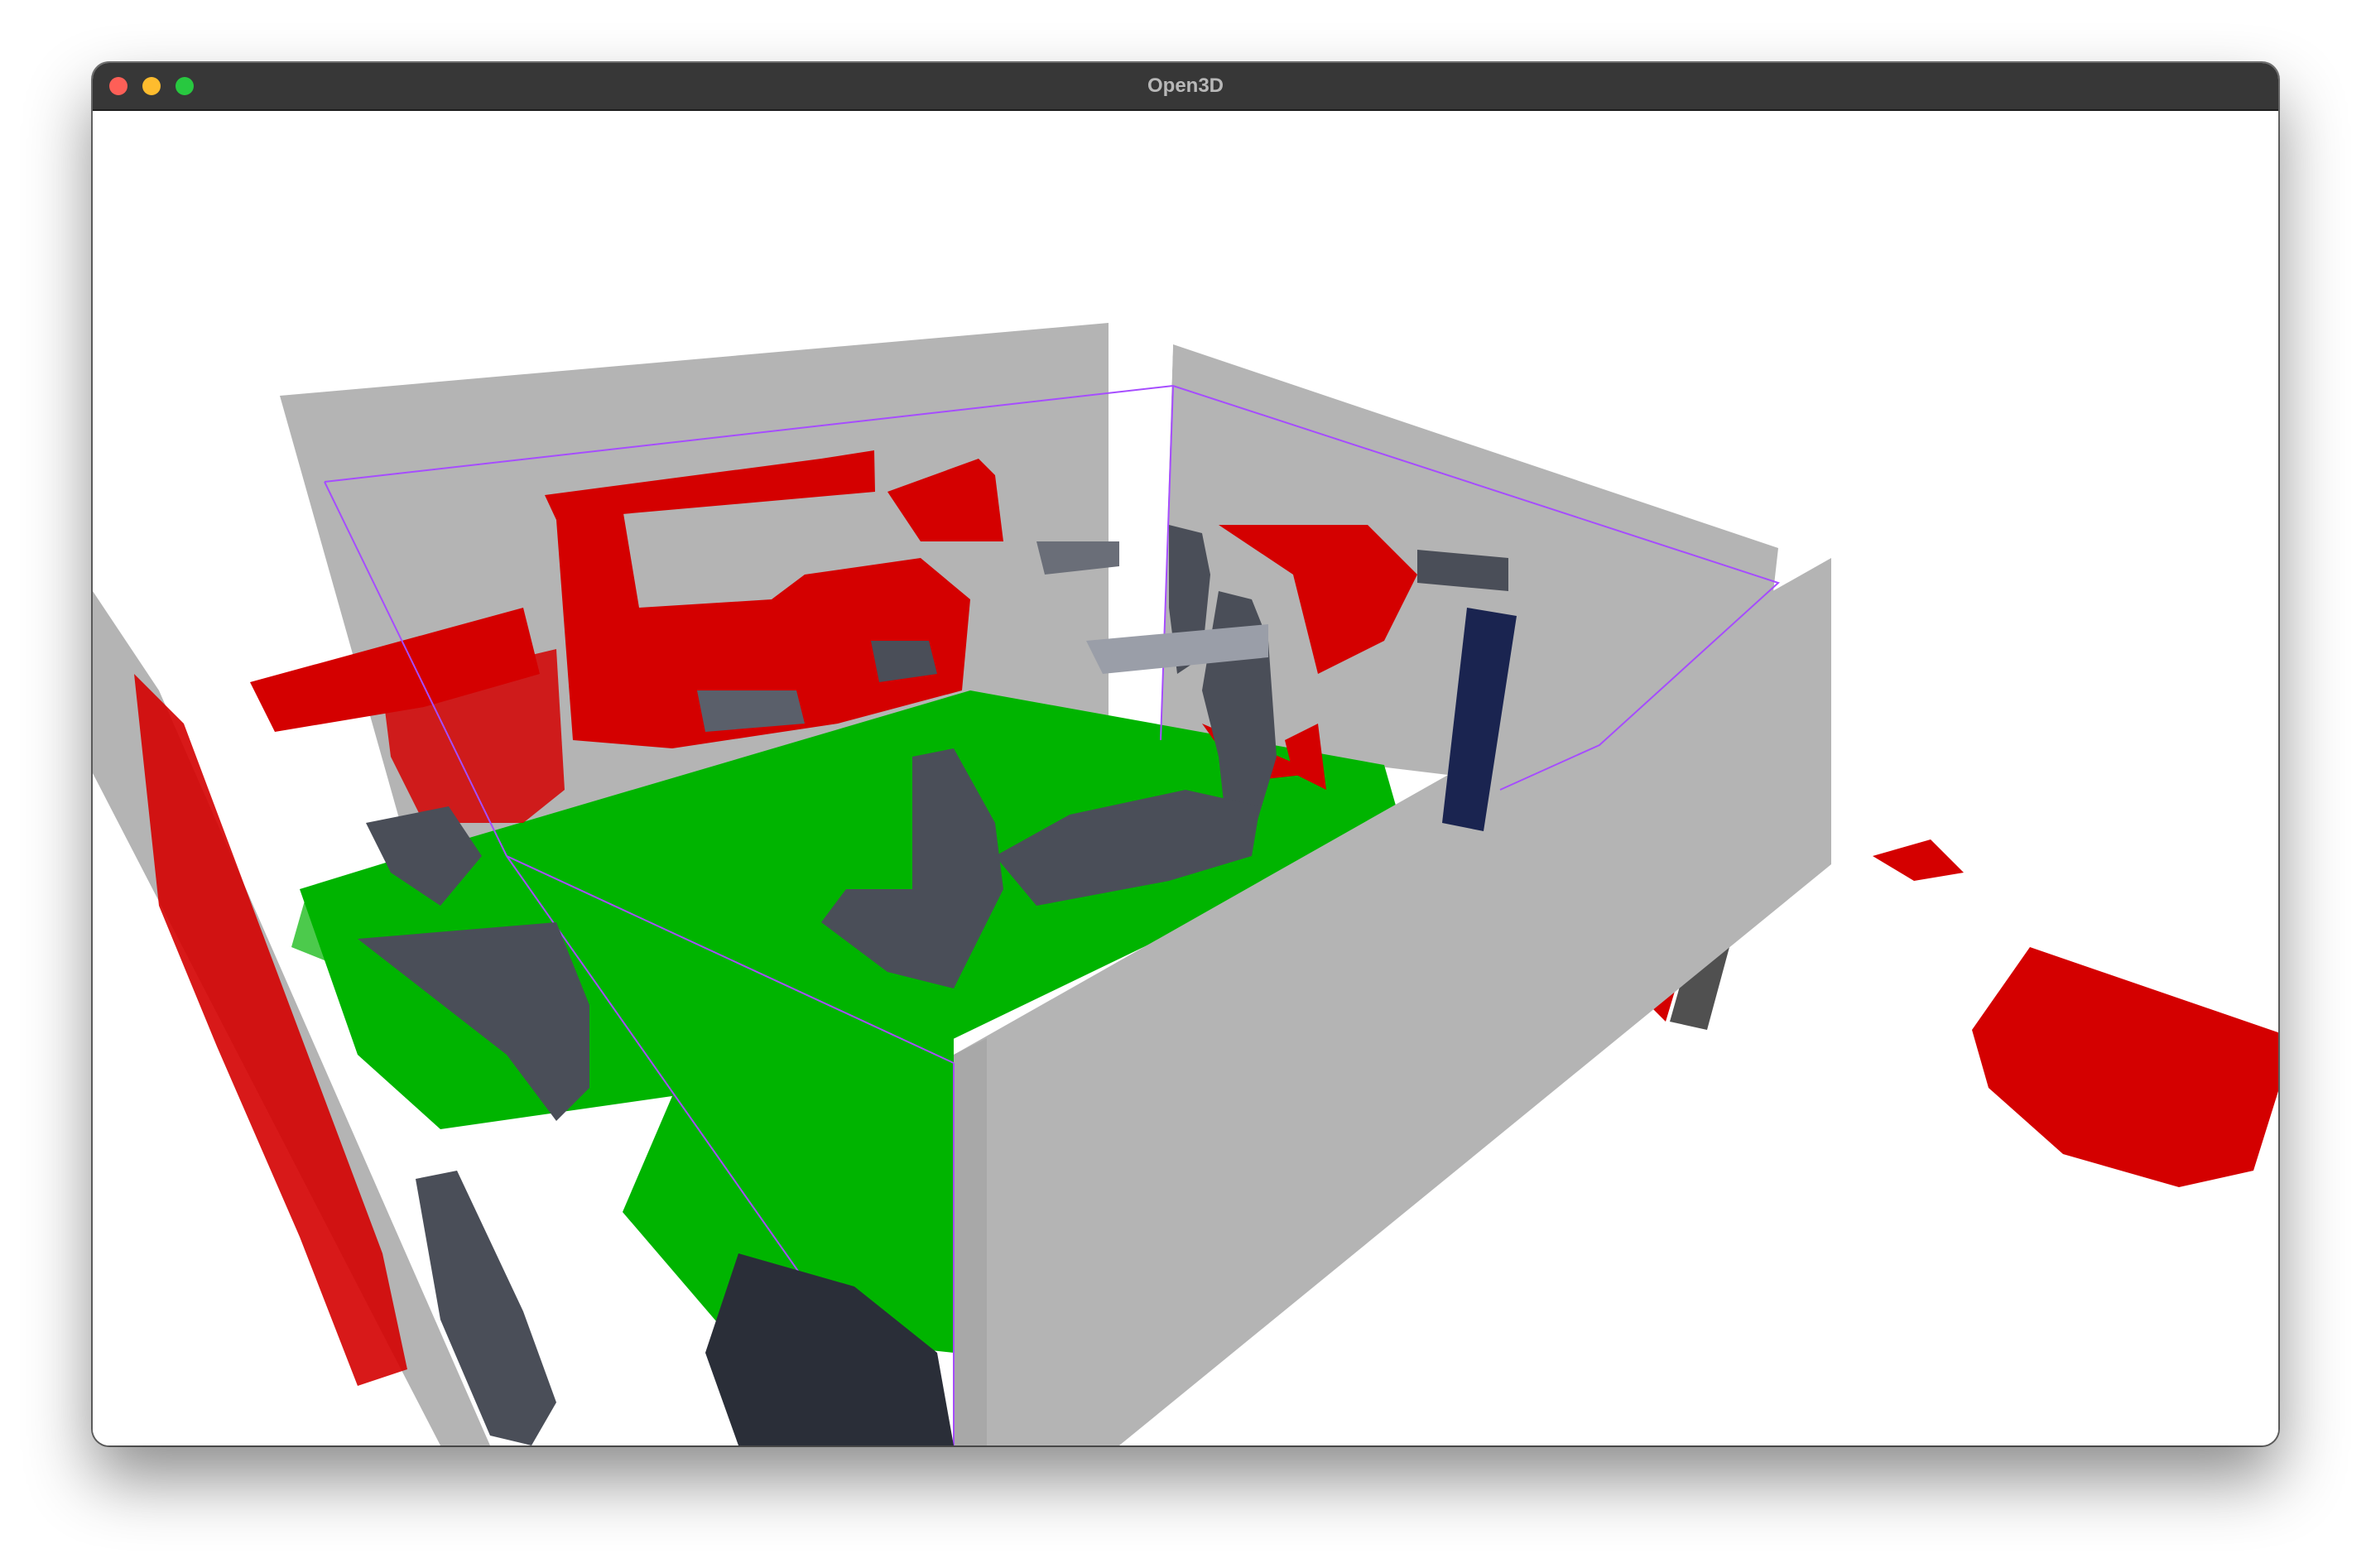 Image resolution: width=2371 pixels, height=1568 pixels. What do you see at coordinates (2125, 1067) in the screenshot?
I see `right-red-object` at bounding box center [2125, 1067].